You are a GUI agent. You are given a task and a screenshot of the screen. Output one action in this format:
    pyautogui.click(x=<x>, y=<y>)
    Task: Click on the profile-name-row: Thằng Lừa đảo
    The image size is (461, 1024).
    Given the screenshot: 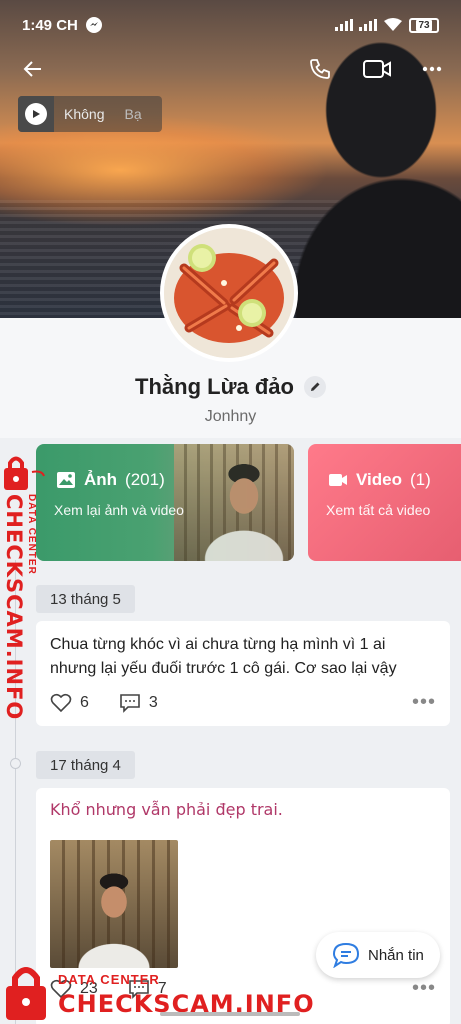 What is the action you would take?
    pyautogui.click(x=230, y=387)
    